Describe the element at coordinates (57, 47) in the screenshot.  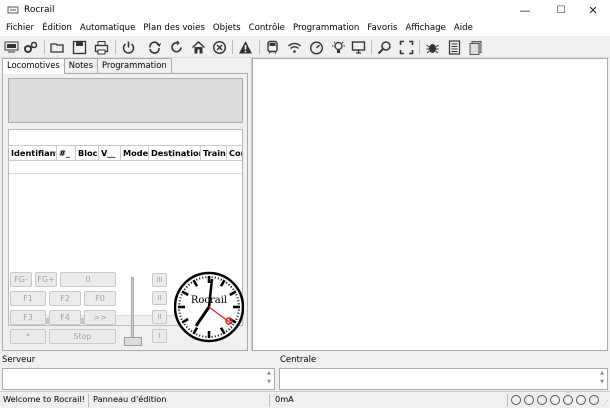
I see `open-folder-icon` at that location.